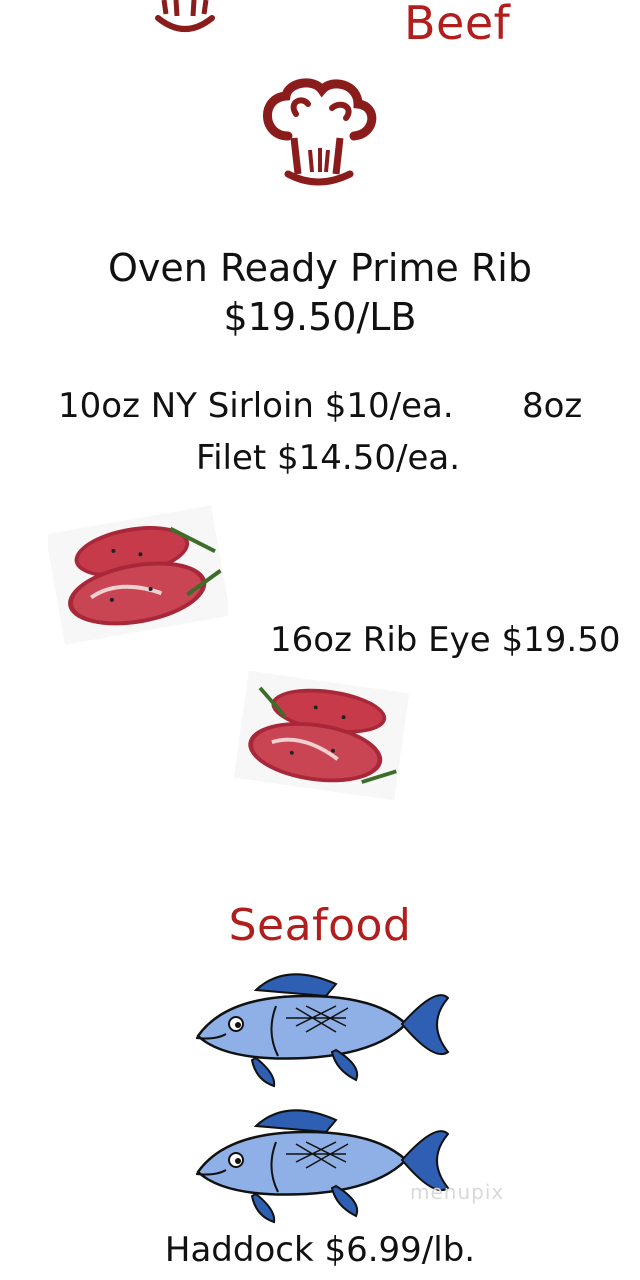  I want to click on prime-rib-item: Oven Ready Prime Rib $19.50/LB, so click(320, 293).